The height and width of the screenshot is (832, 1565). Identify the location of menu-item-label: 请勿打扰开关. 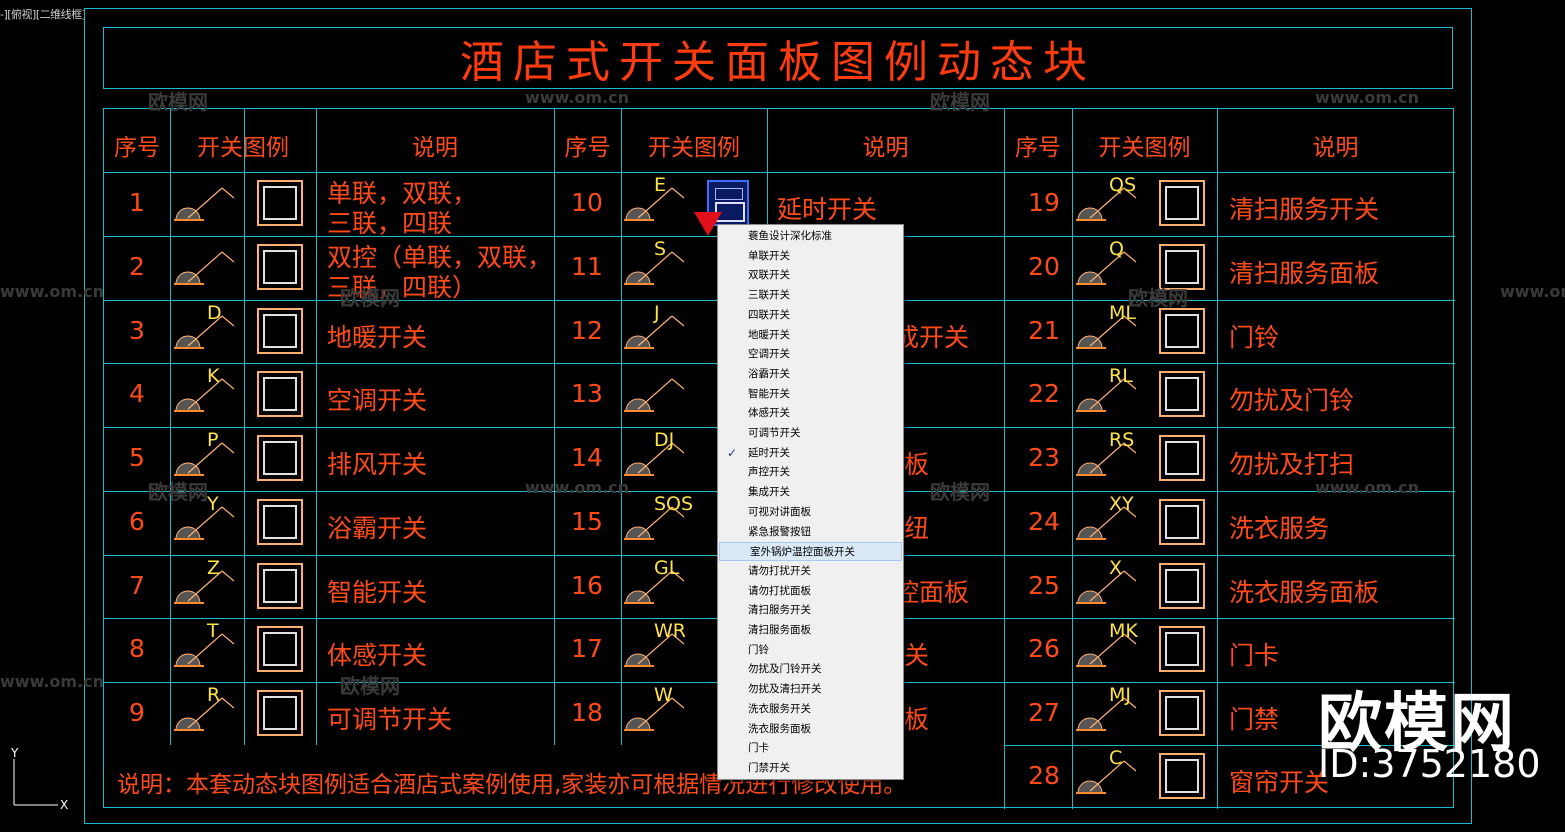
(779, 570).